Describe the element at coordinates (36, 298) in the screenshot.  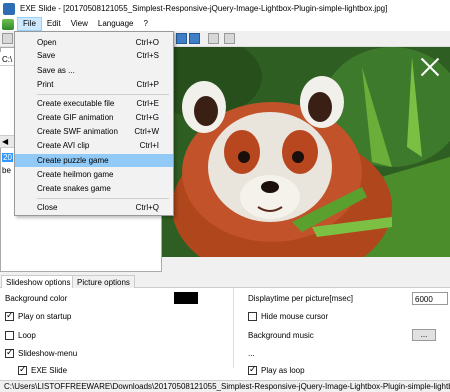
I see `background-color-label: Background color` at that location.